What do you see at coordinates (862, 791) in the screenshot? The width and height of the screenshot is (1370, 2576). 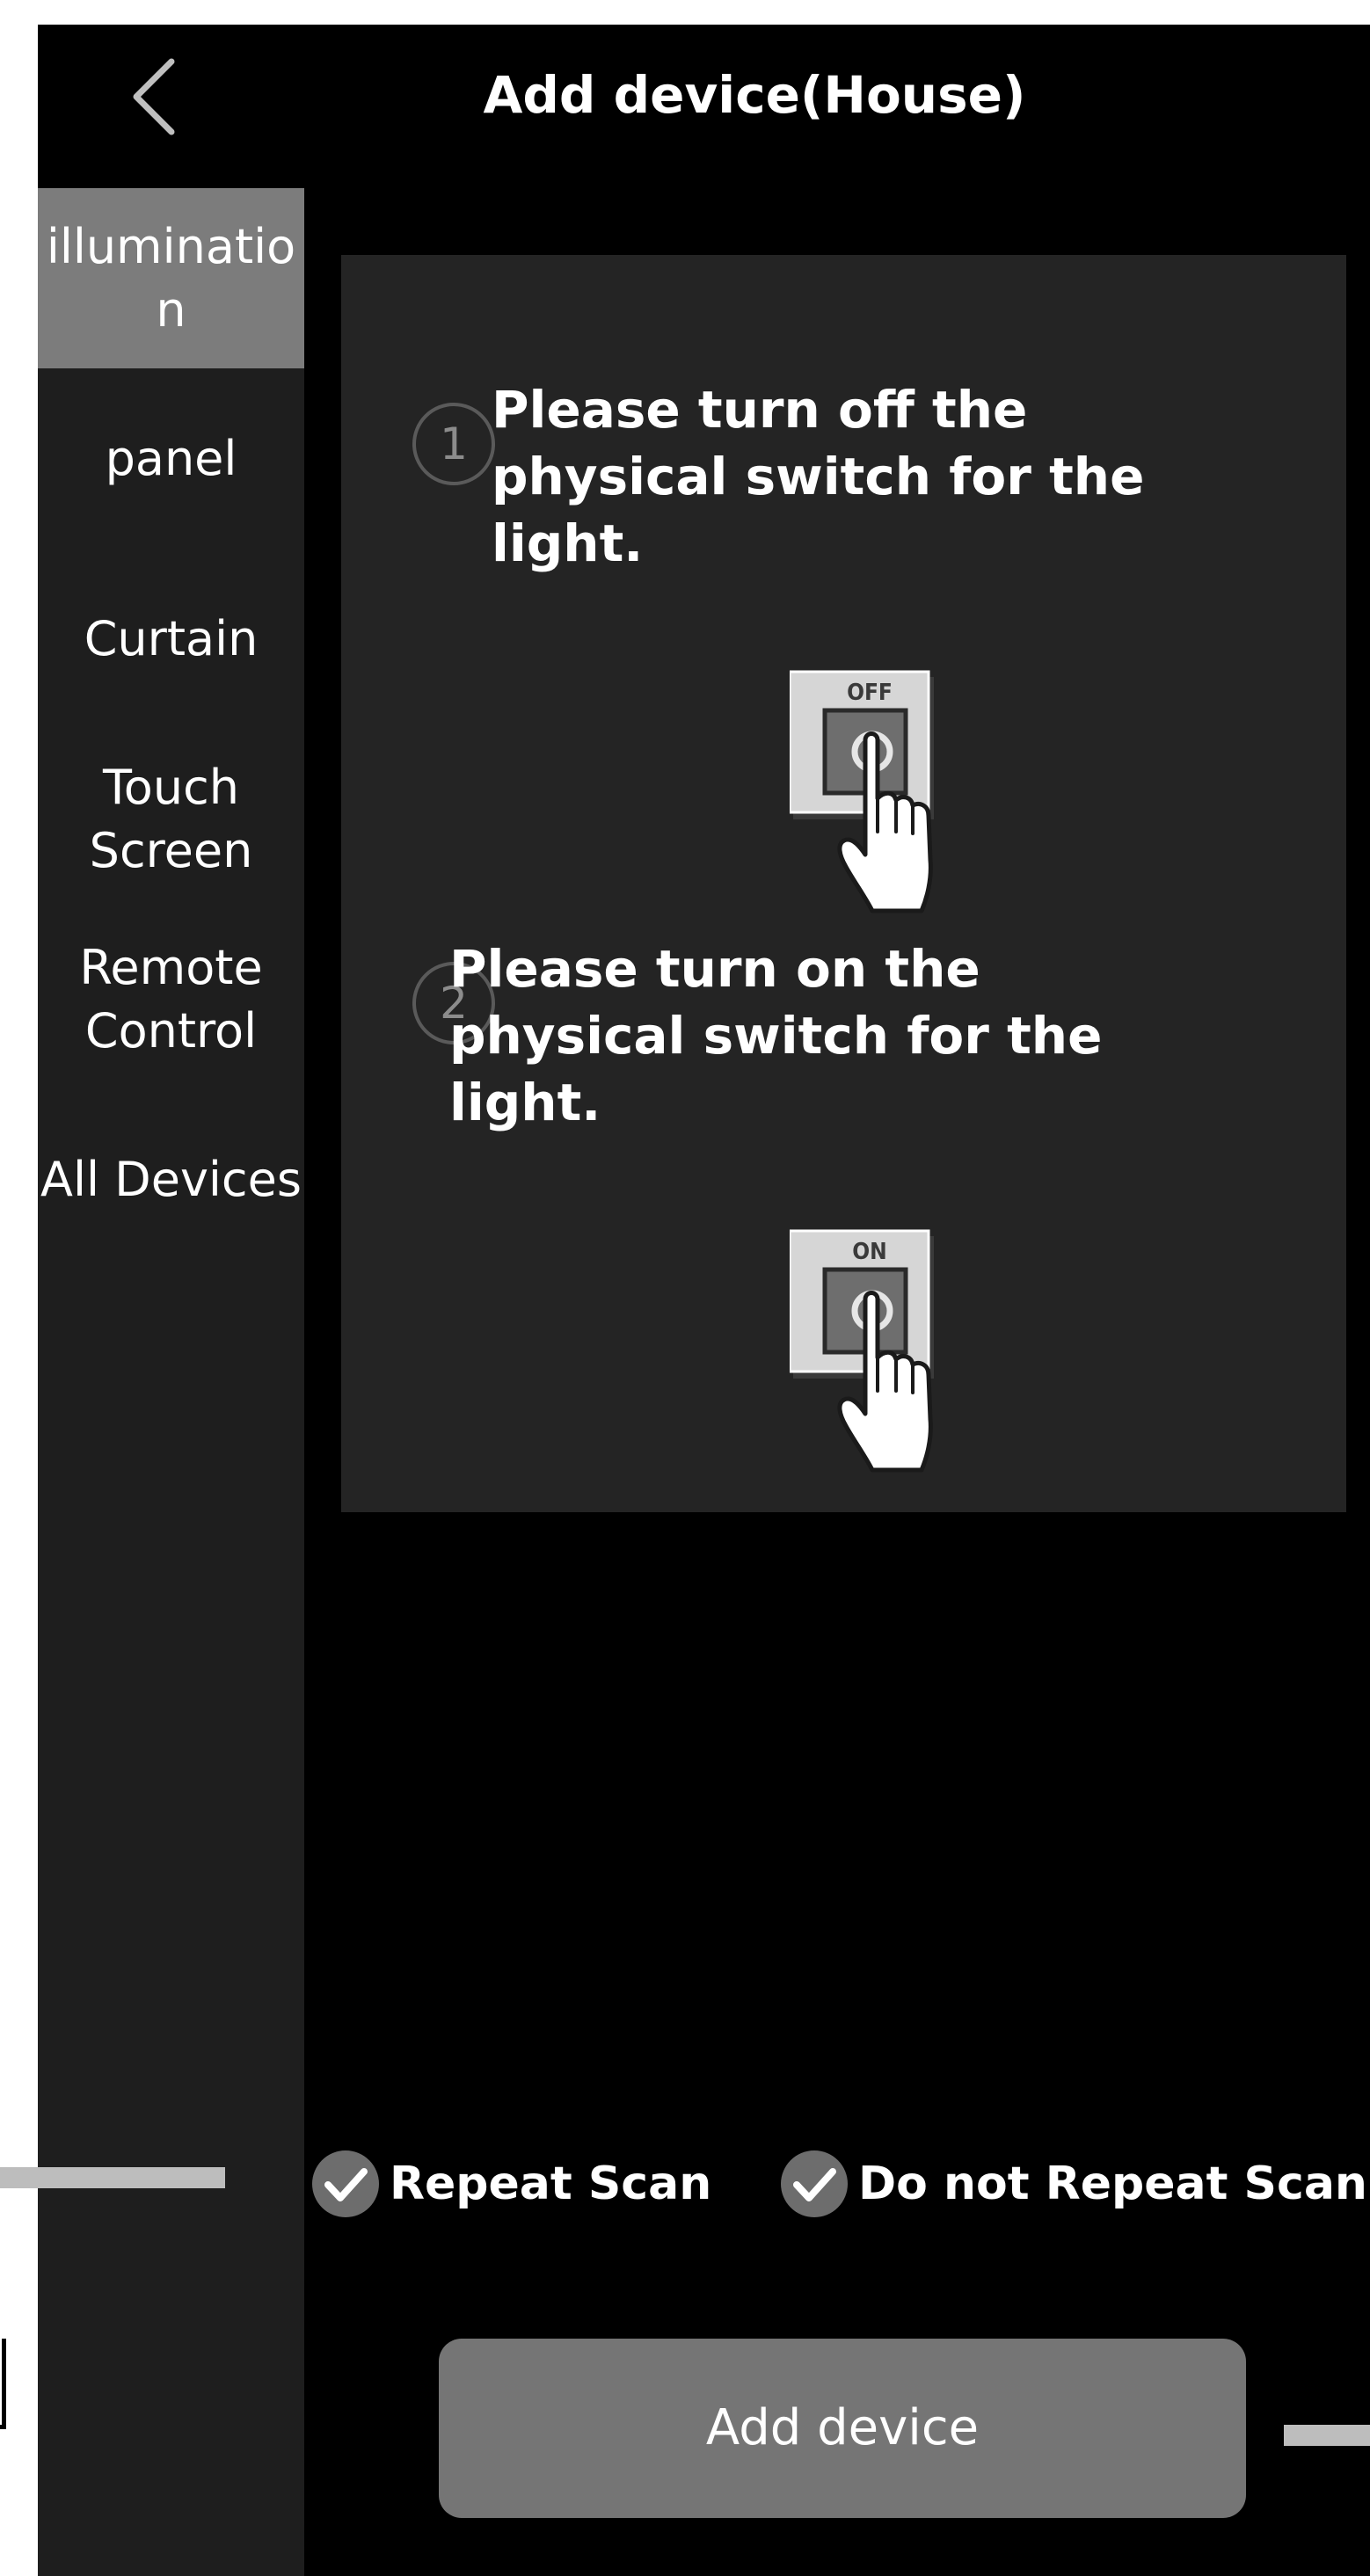 I see `switch-off-hand-icon: OFF` at bounding box center [862, 791].